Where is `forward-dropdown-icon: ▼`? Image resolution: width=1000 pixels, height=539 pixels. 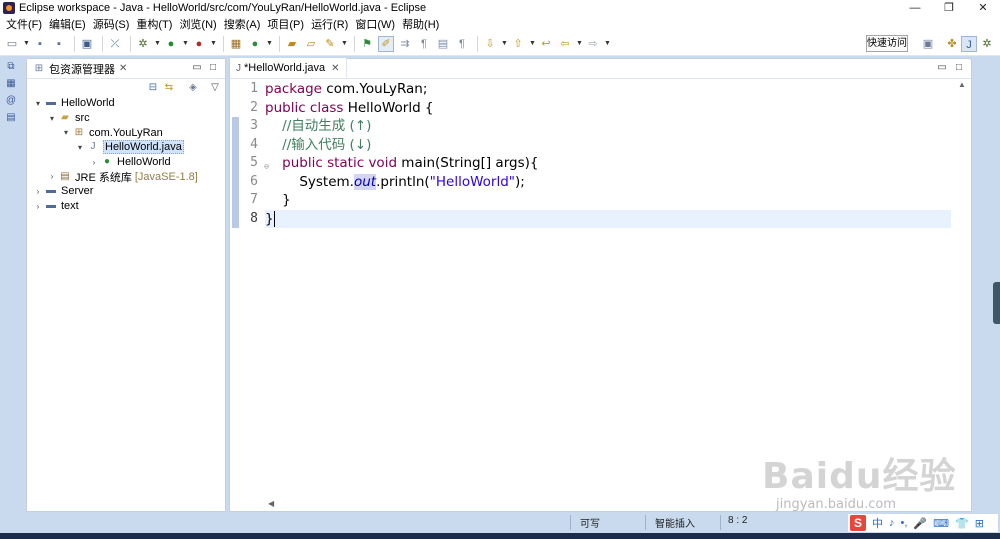 forward-dropdown-icon: ▼ is located at coordinates (607, 43).